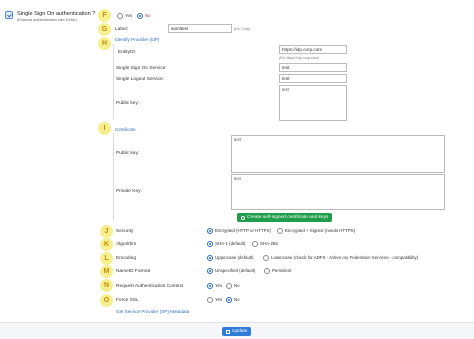 The image size is (474, 339). I want to click on sso-service-input: test, so click(313, 67).